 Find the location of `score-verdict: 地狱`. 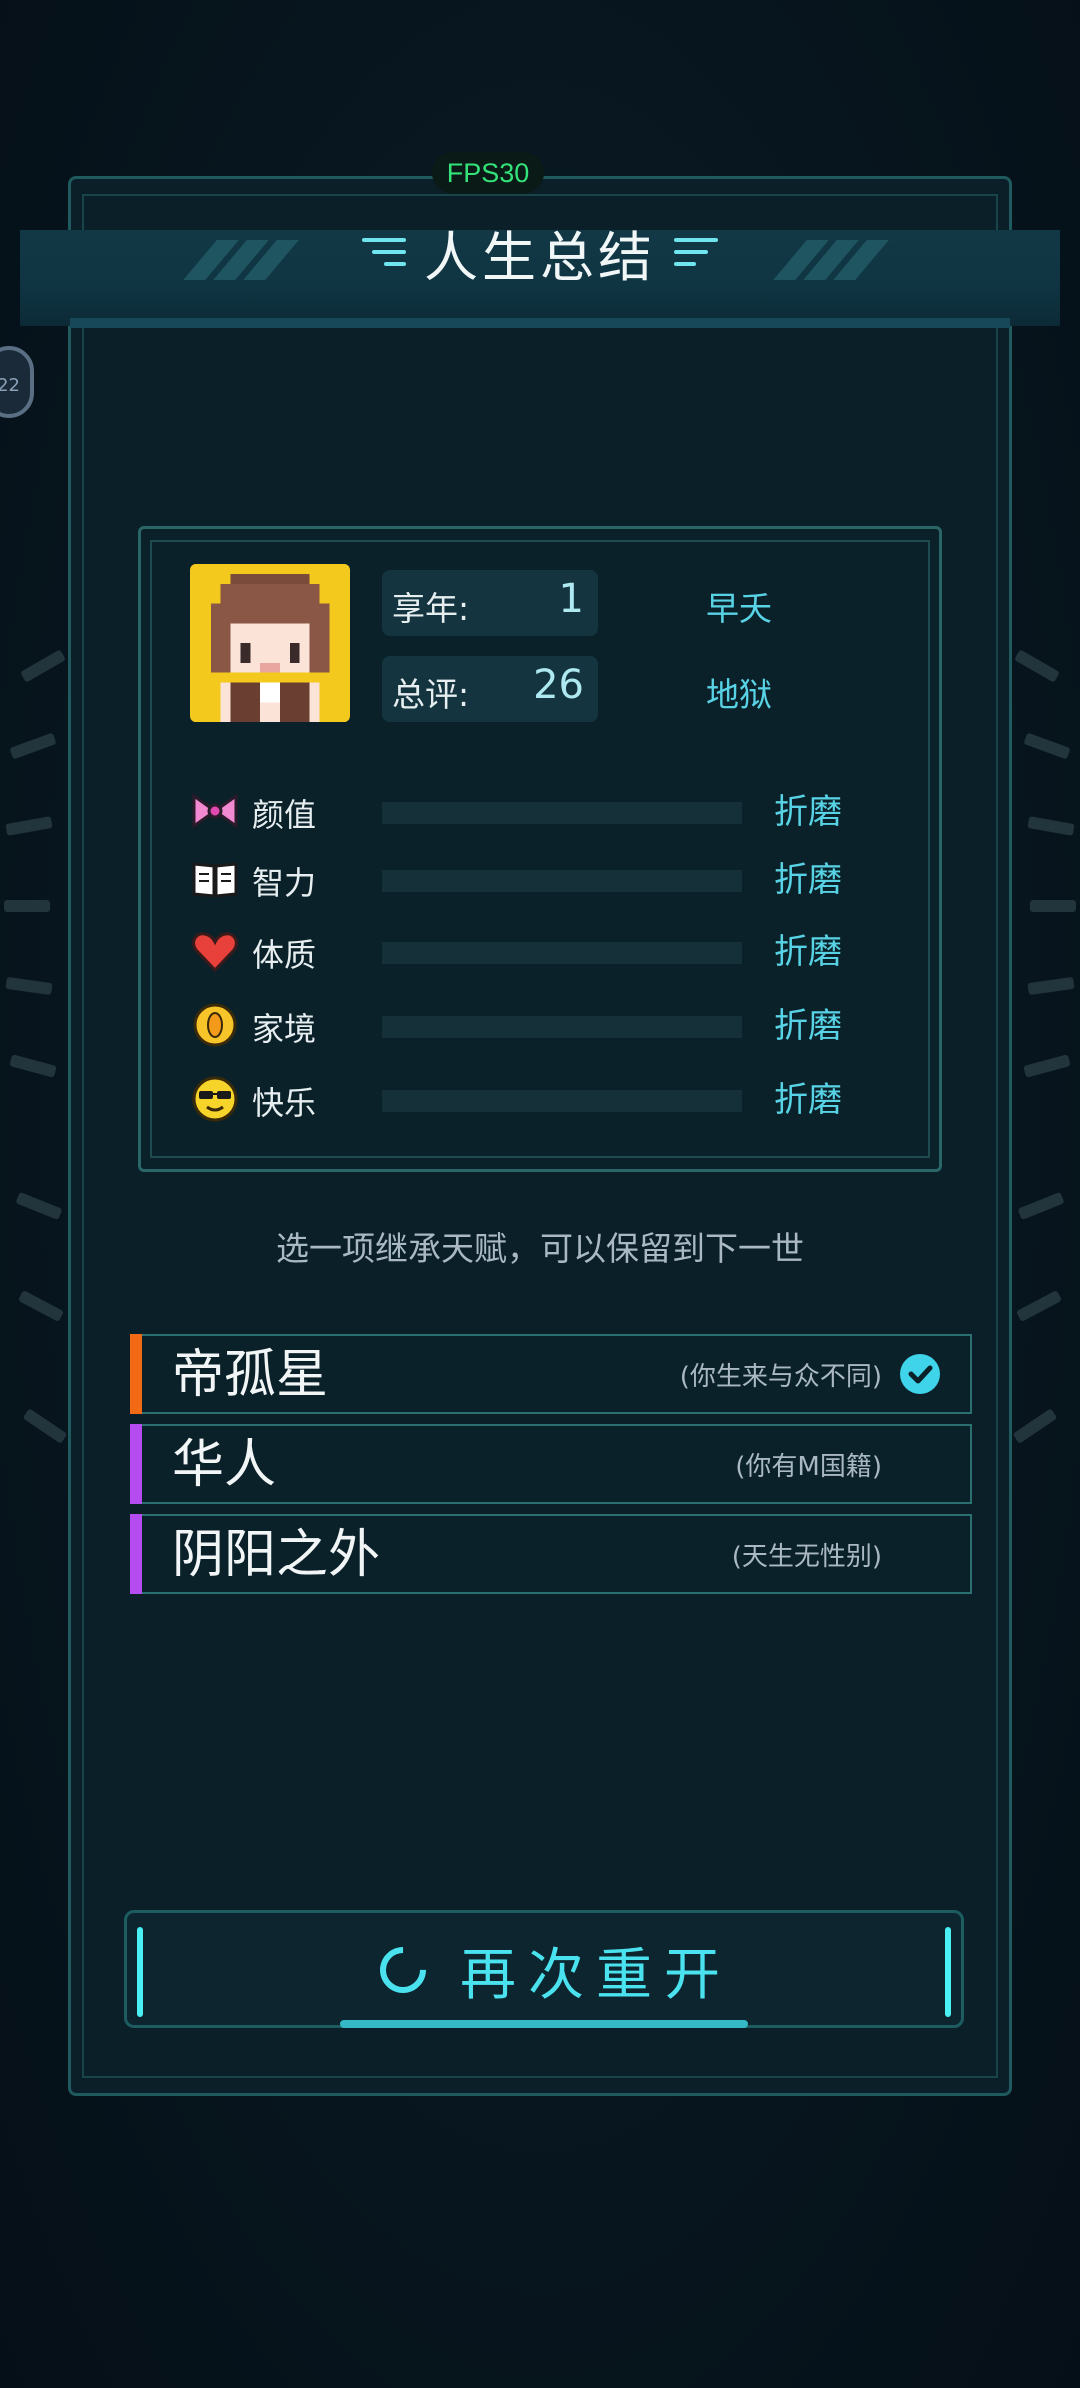

score-verdict: 地狱 is located at coordinates (739, 694).